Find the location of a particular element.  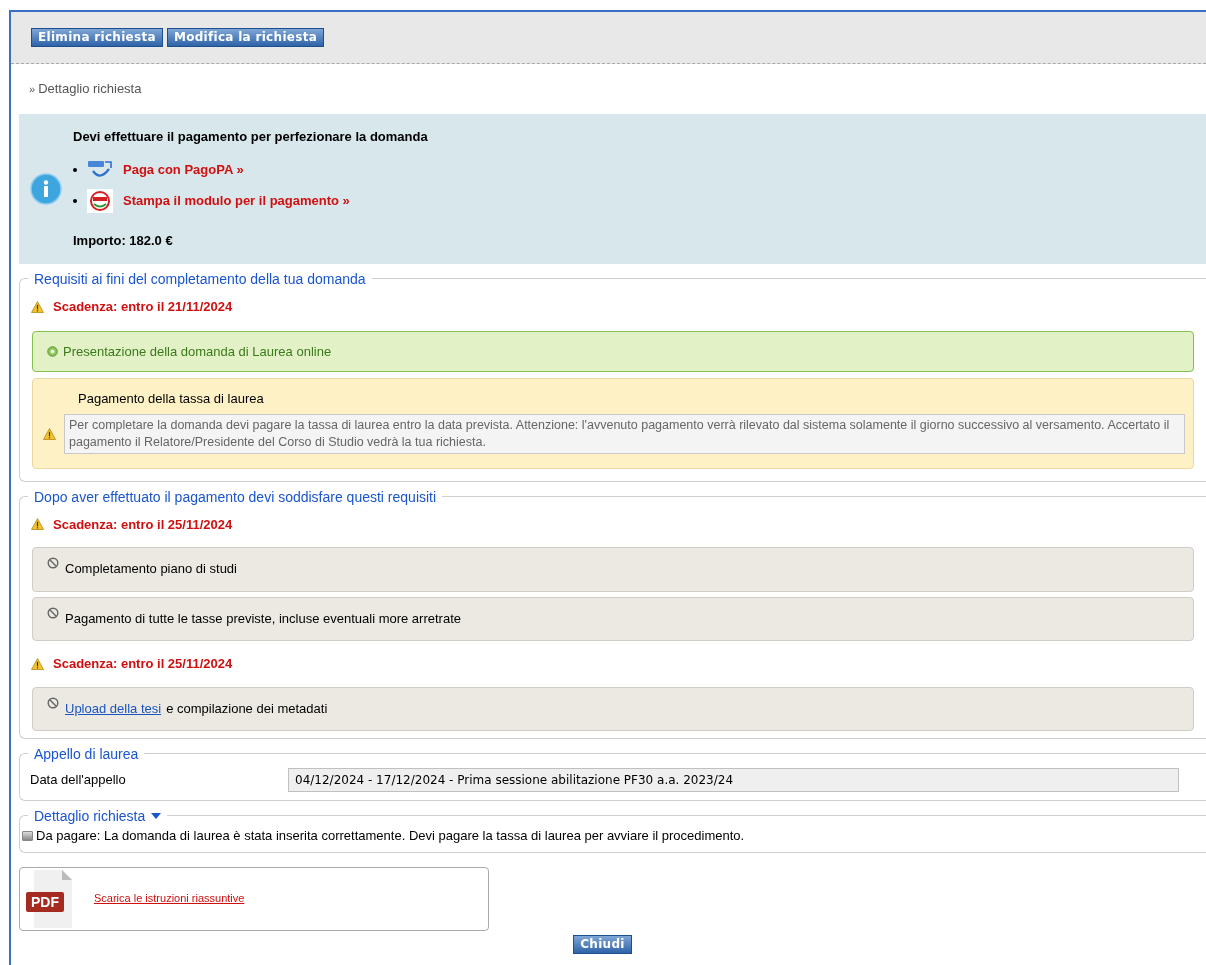

breadcrumb-text: Dettaglio richiesta is located at coordinates (90, 89).